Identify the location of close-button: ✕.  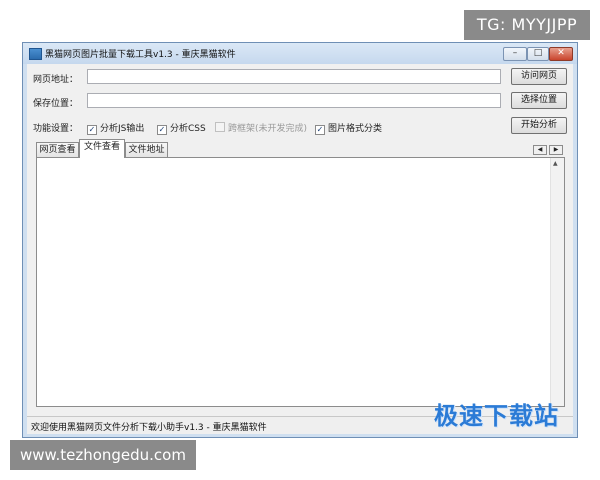
(561, 54).